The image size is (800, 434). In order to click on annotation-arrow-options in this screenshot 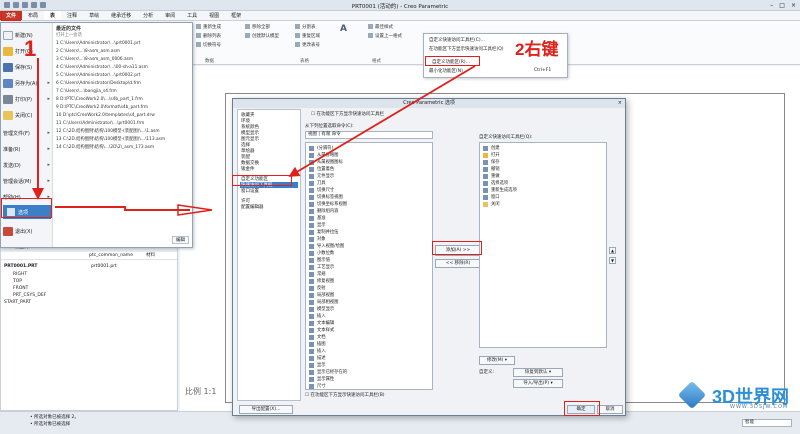, I will do `click(122, 208)`.